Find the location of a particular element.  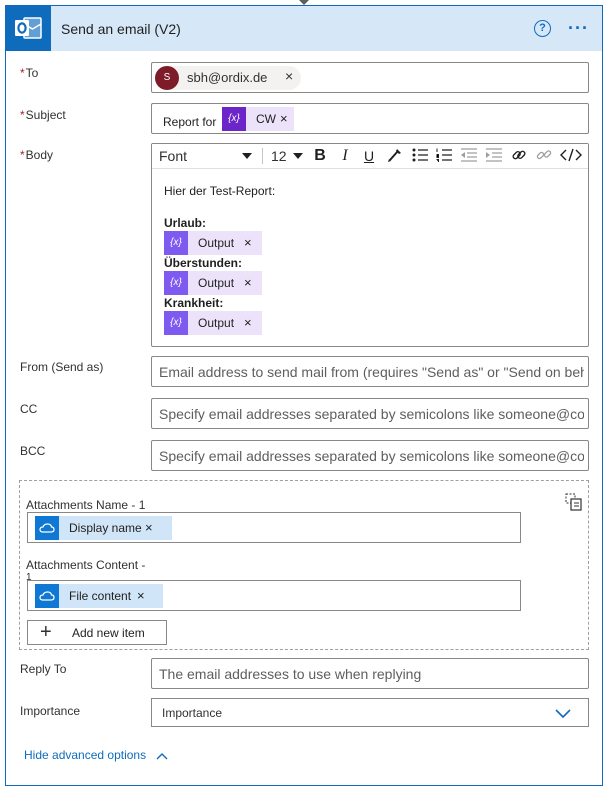

section-heading-urlaub: Urlaub: is located at coordinates (185, 223).